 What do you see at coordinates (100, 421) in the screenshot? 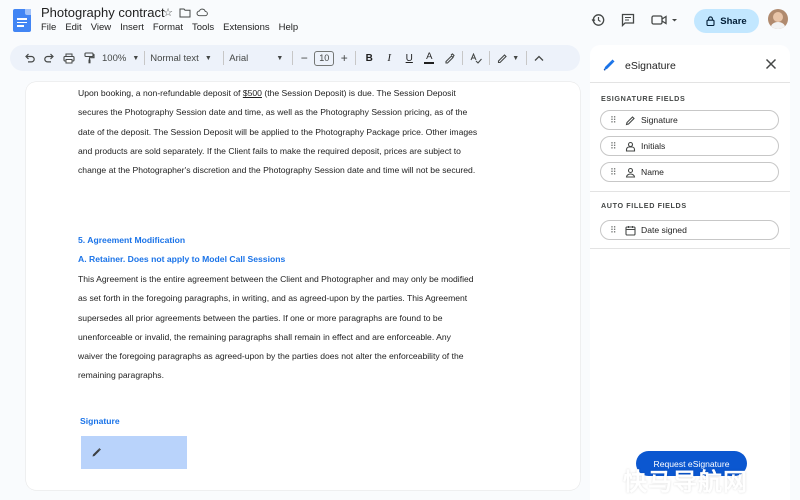
I see `signature-heading: Signature` at bounding box center [100, 421].